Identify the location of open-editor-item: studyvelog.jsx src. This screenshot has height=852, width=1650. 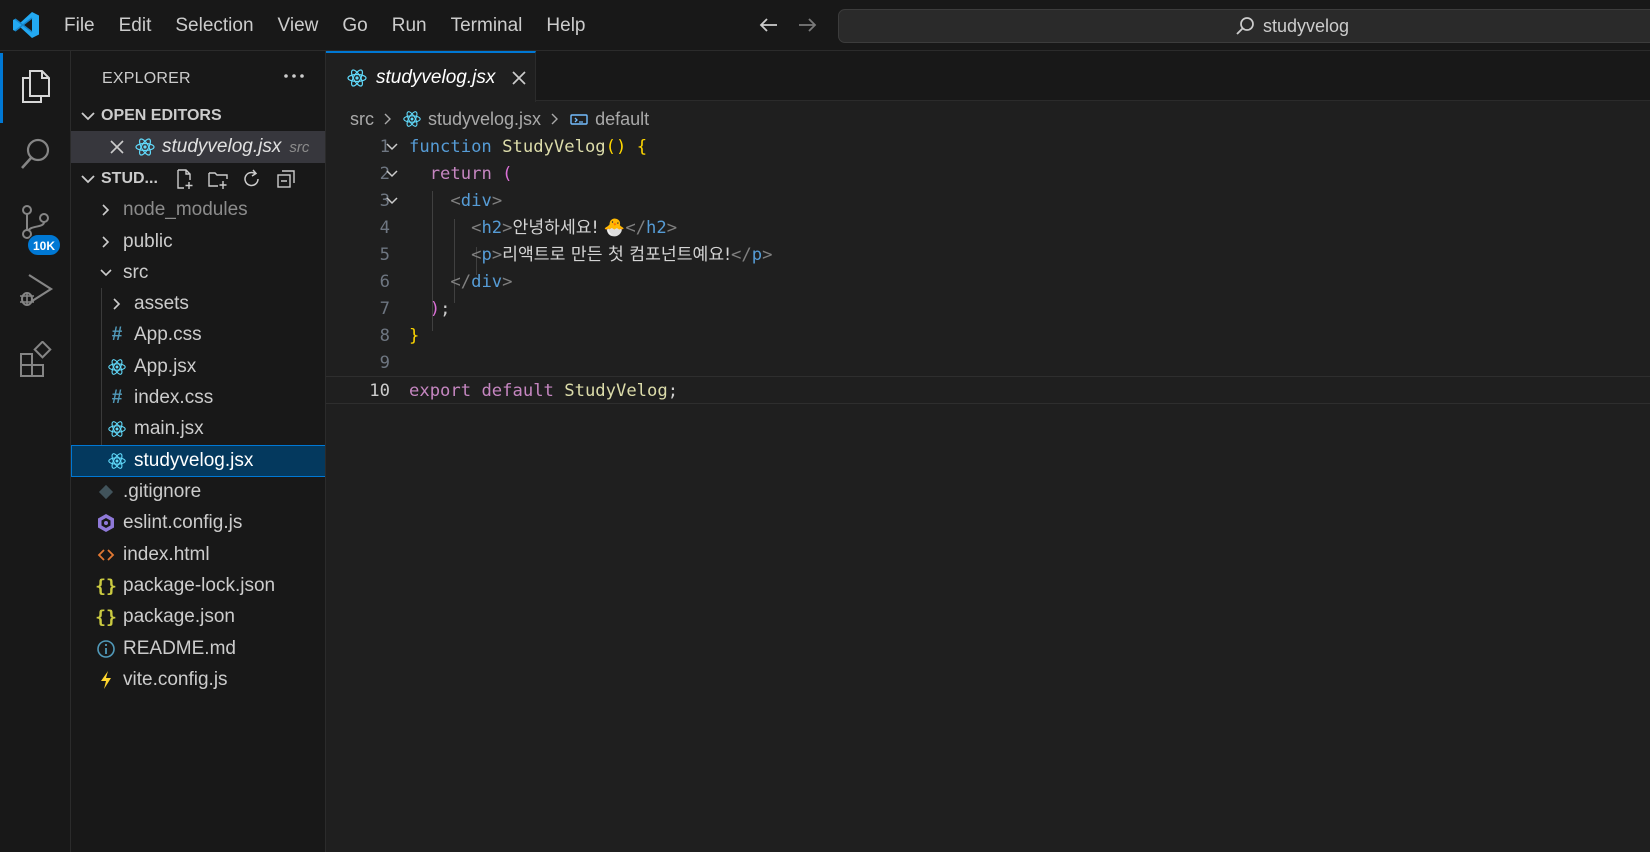
(198, 147).